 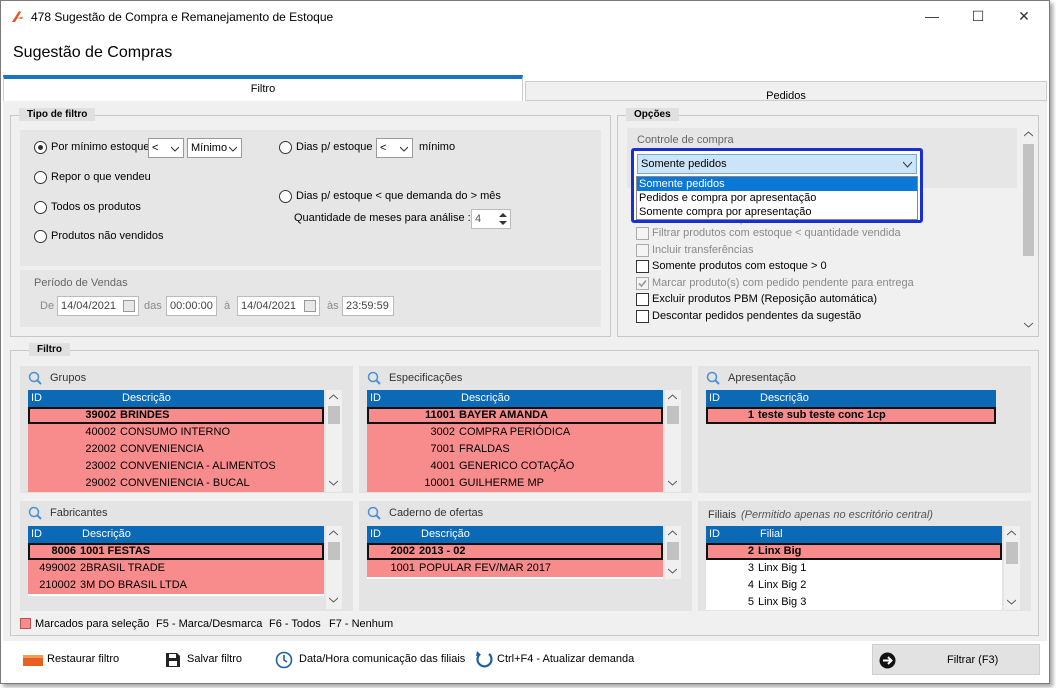 What do you see at coordinates (191, 306) in the screenshot?
I see `das-time-field: 00:00:00` at bounding box center [191, 306].